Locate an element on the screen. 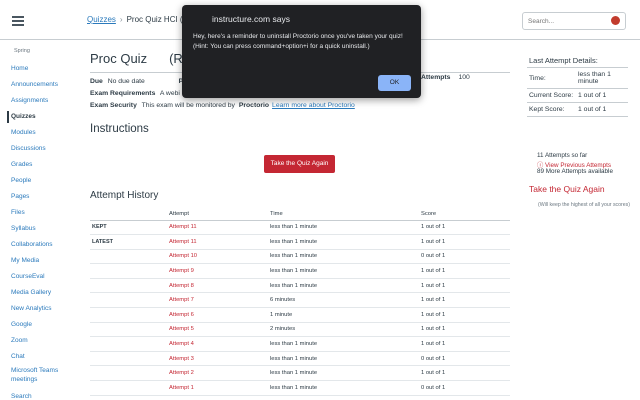 The width and height of the screenshot is (640, 400). attempts-so-far: 11 Attempts so far is located at coordinates (562, 155).